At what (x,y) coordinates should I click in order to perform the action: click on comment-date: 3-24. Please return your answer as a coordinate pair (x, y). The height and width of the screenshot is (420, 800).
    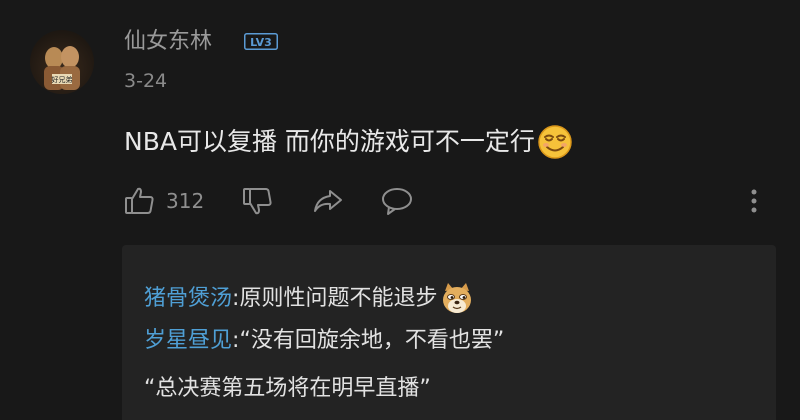
    Looking at the image, I should click on (146, 81).